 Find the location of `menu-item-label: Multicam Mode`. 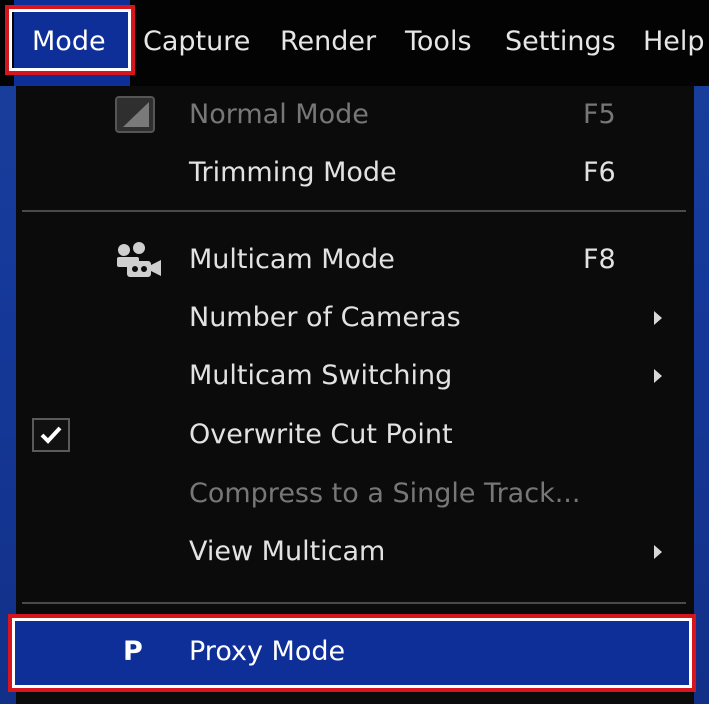

menu-item-label: Multicam Mode is located at coordinates (292, 259).